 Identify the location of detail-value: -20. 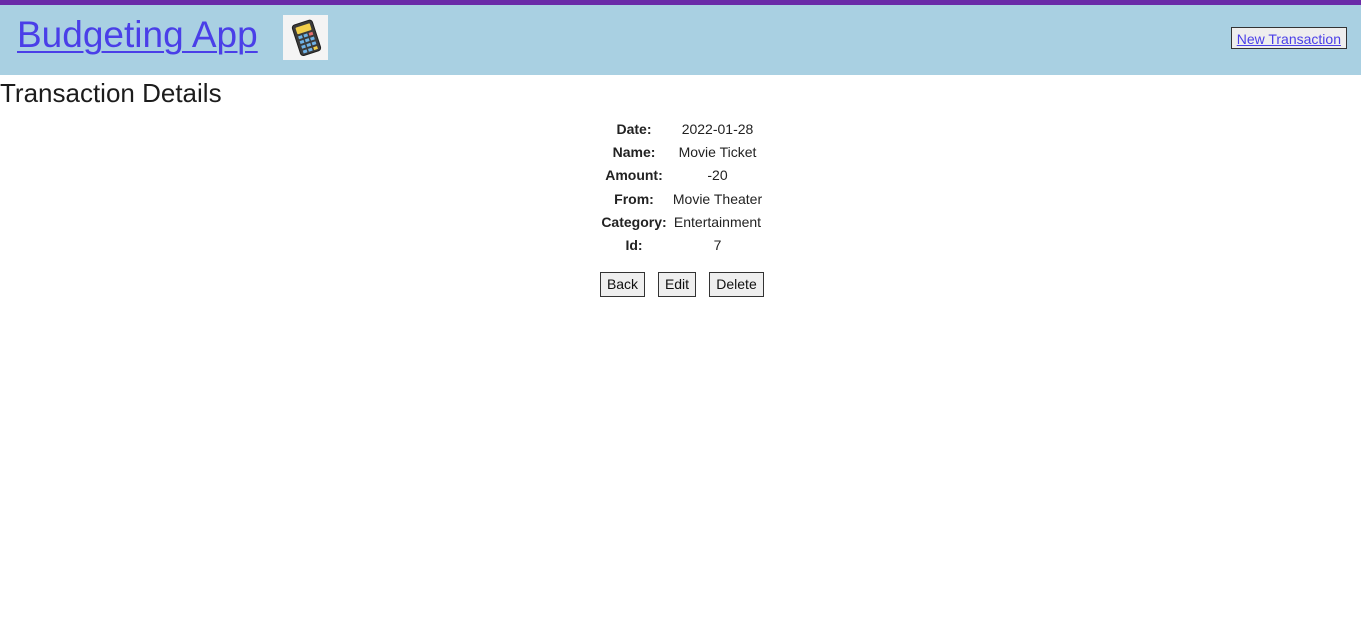
(717, 175).